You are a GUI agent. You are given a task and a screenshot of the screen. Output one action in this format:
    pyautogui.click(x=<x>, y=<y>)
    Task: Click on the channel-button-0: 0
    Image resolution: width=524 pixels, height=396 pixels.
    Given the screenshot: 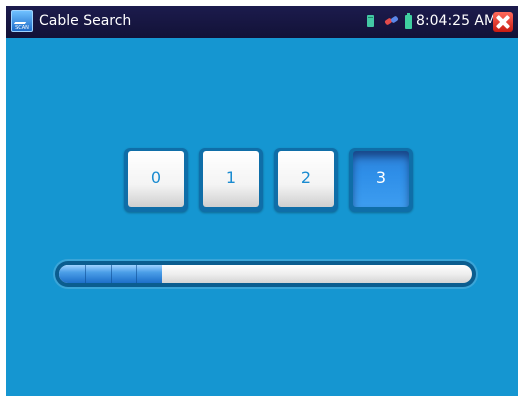 What is the action you would take?
    pyautogui.click(x=156, y=180)
    